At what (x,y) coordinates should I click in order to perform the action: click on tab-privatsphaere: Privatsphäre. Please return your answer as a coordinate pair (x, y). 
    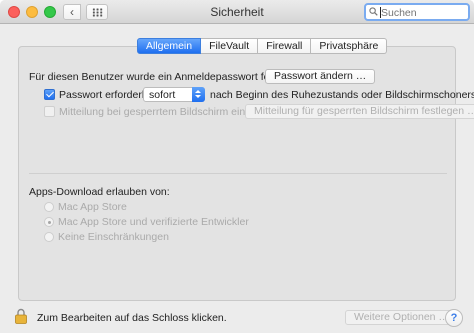
    Looking at the image, I should click on (349, 46).